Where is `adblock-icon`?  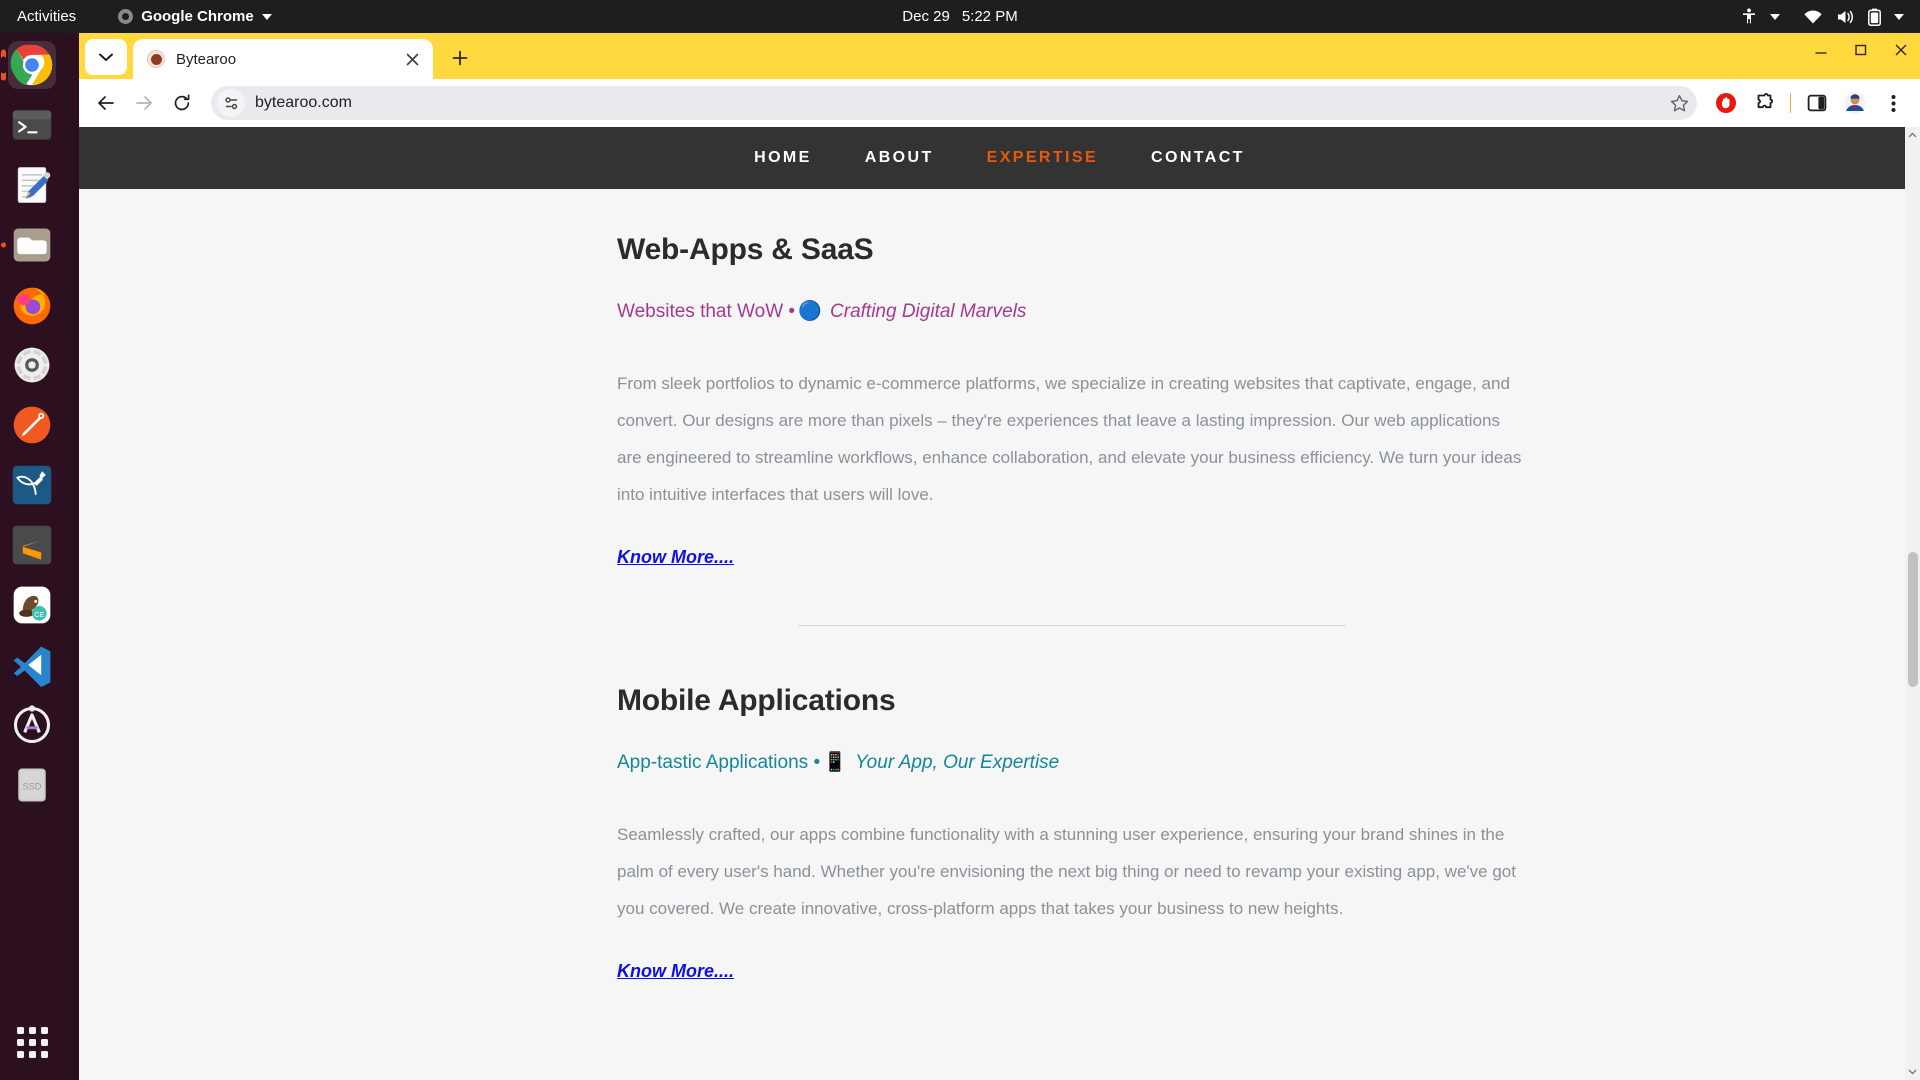
adblock-icon is located at coordinates (1726, 103).